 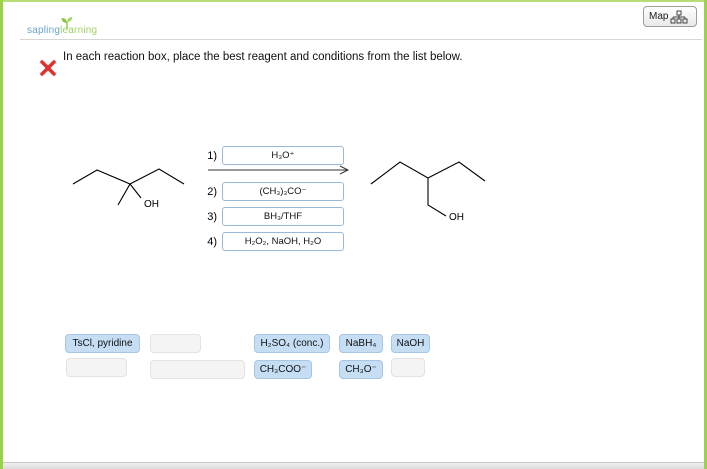 I want to click on drop-box-step-4: H₂O₂, NaOH, H₂O, so click(x=283, y=241).